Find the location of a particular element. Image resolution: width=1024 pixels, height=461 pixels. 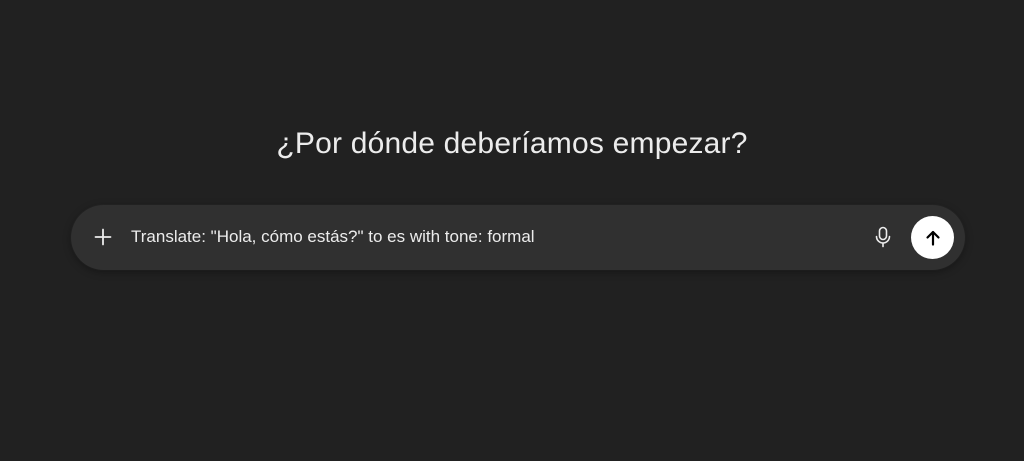

plus-icon is located at coordinates (103, 237).